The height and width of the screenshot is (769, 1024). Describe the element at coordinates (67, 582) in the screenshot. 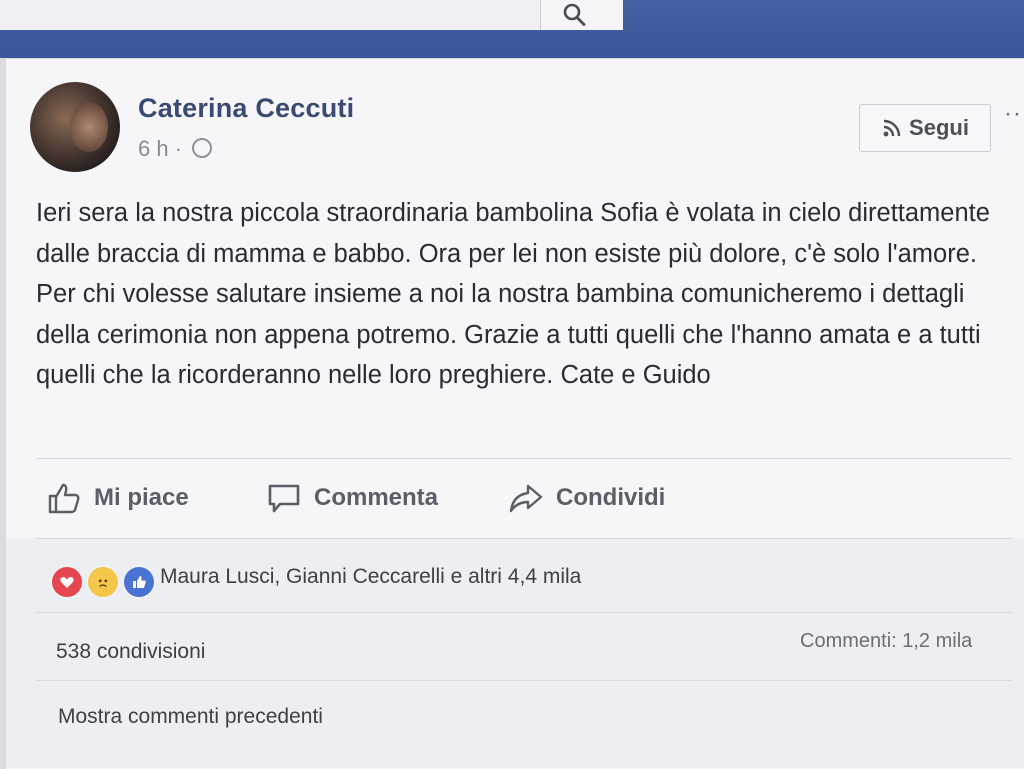

I see `love-reaction-icon` at that location.